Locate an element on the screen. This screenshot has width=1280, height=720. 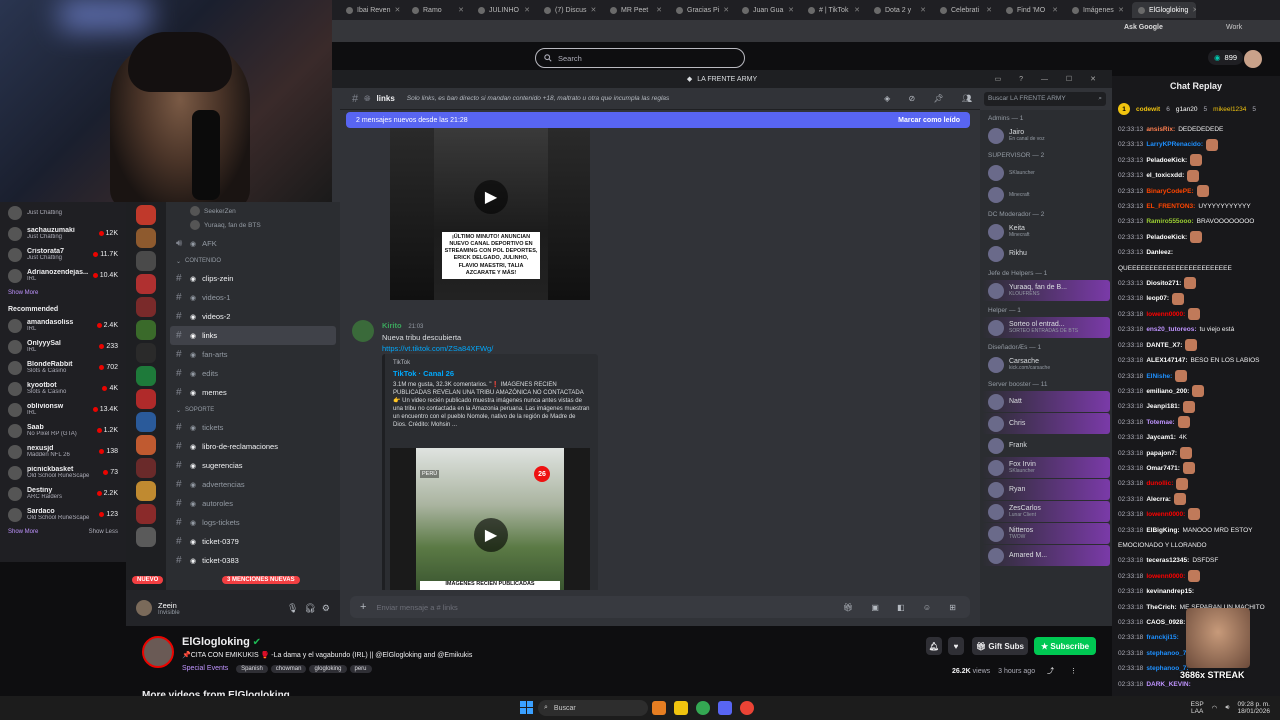
taskbar-search: ⌕ Buscar is located at coordinates (593, 708).